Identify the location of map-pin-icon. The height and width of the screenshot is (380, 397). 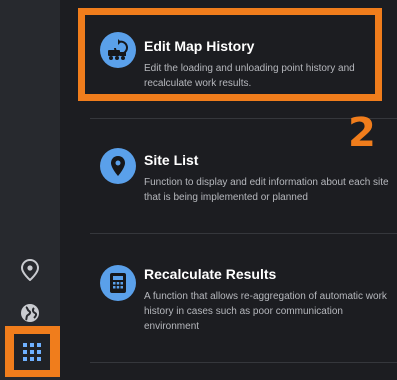
(118, 166).